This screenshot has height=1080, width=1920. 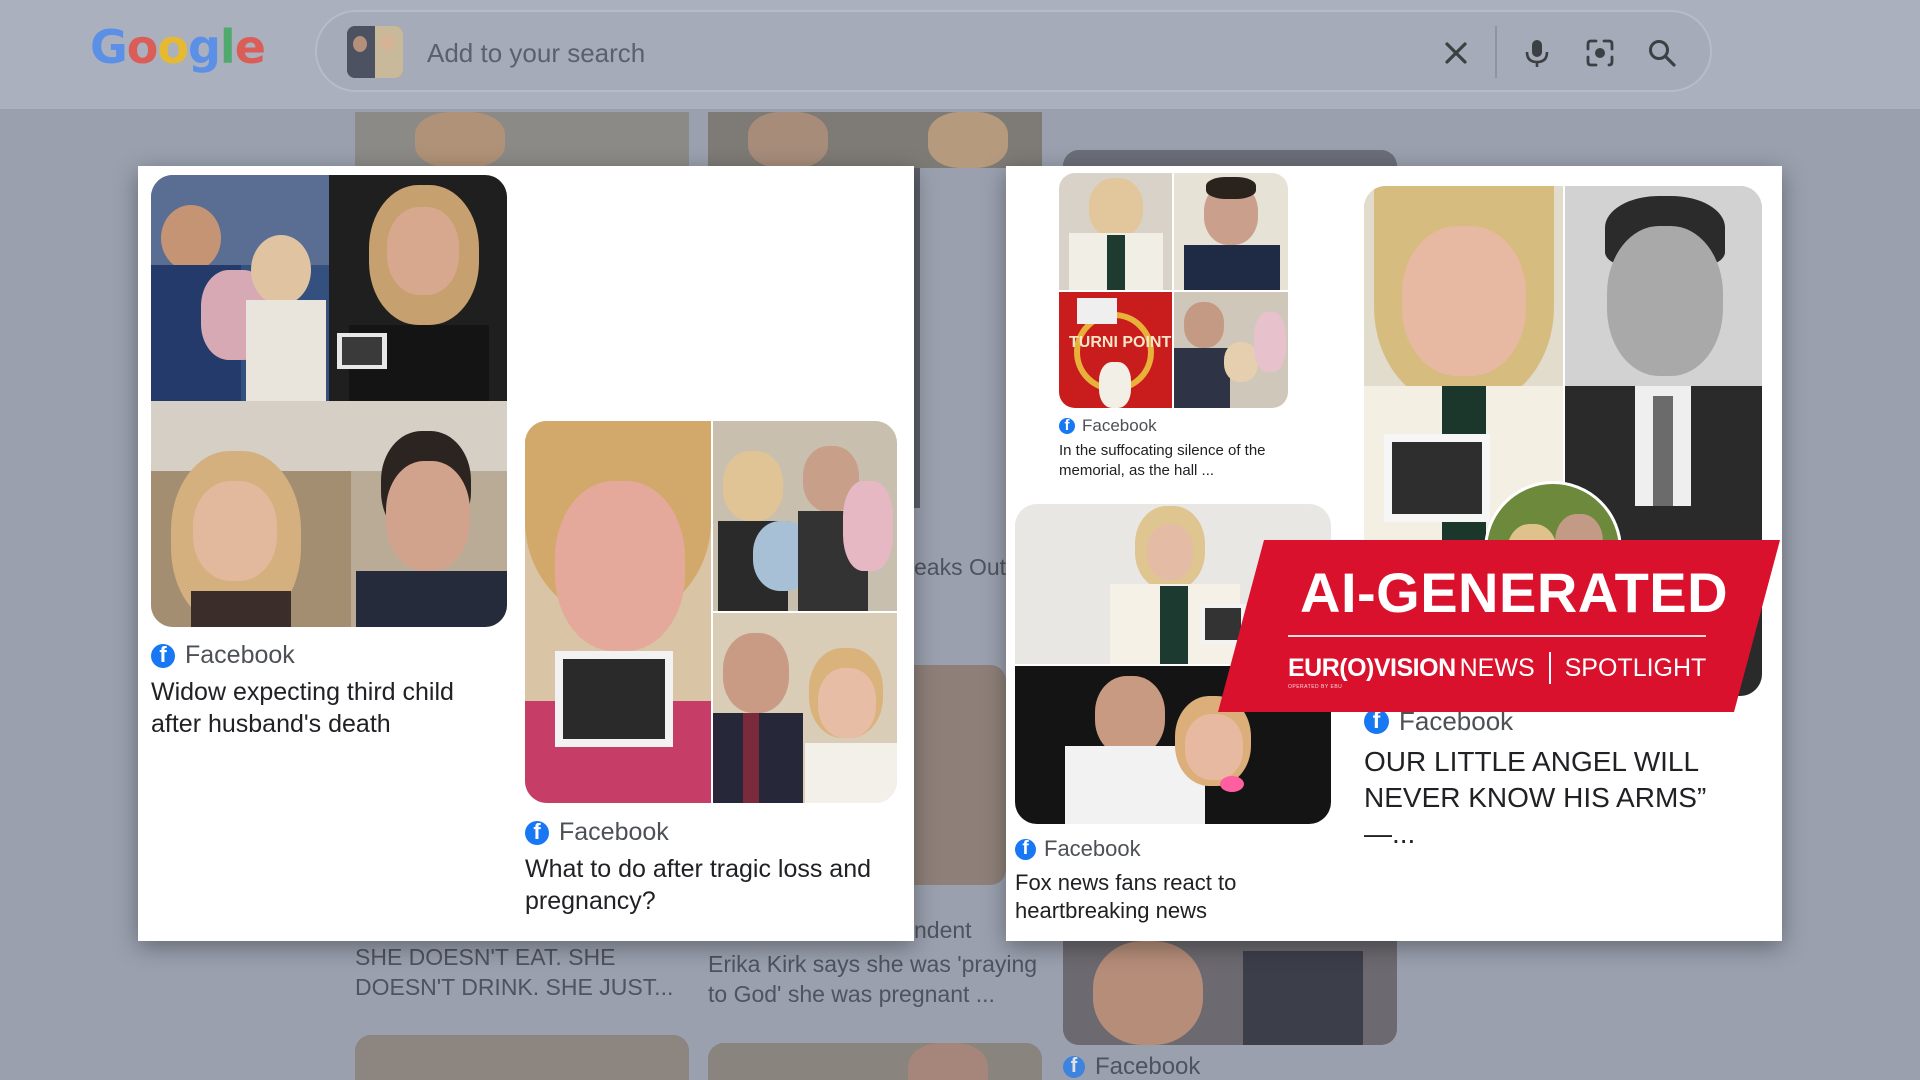 What do you see at coordinates (1456, 53) in the screenshot?
I see `clear-icon` at bounding box center [1456, 53].